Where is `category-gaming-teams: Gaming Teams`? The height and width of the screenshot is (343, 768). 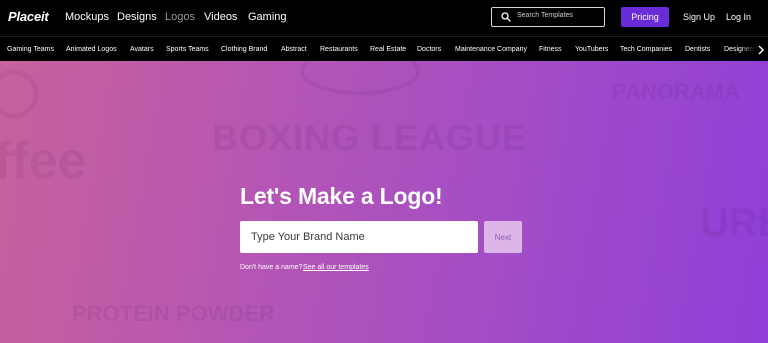
category-gaming-teams: Gaming Teams is located at coordinates (30, 49).